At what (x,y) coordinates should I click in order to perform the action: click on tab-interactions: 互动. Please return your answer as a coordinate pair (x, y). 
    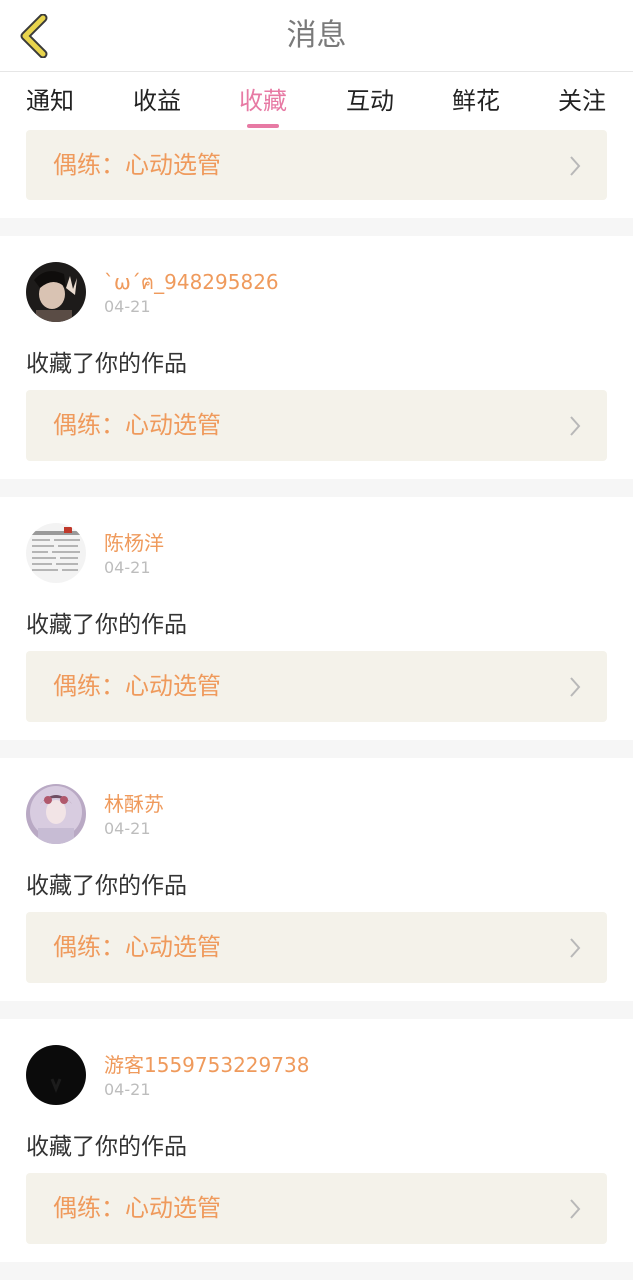
    Looking at the image, I should click on (370, 104).